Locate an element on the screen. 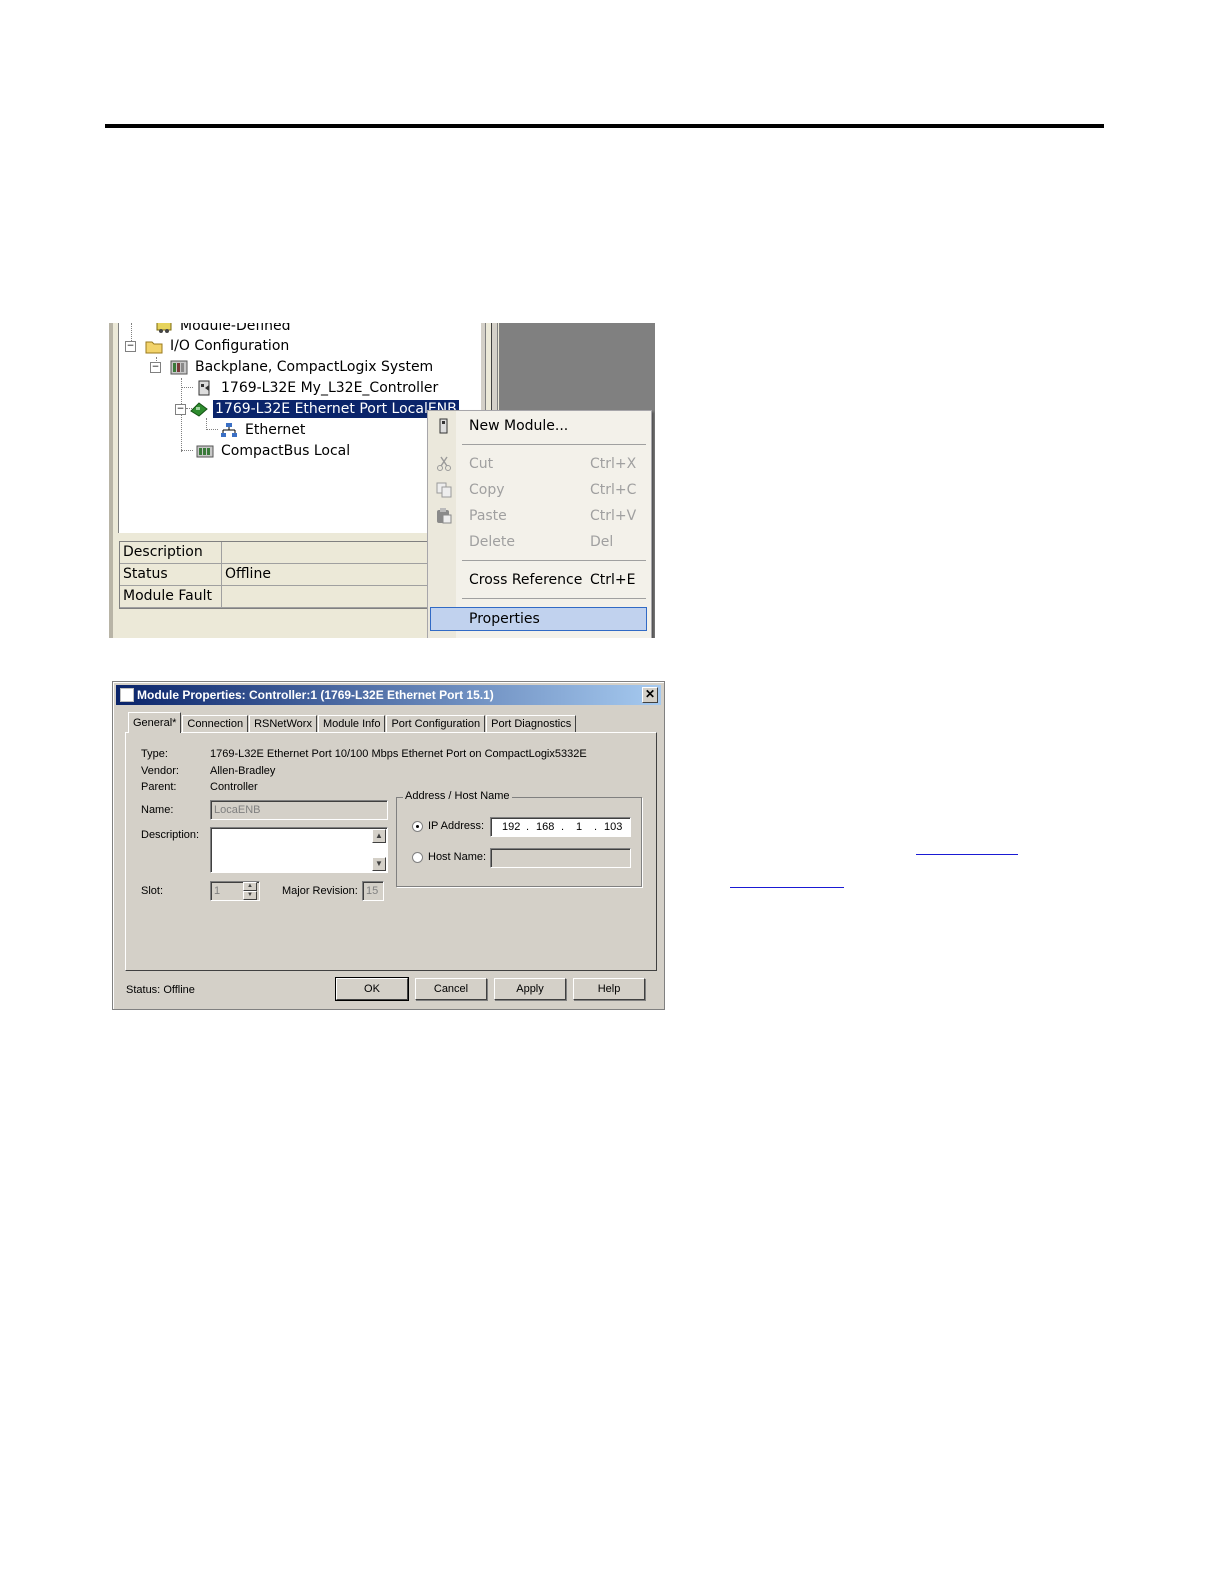  host-name-radio is located at coordinates (417, 857).